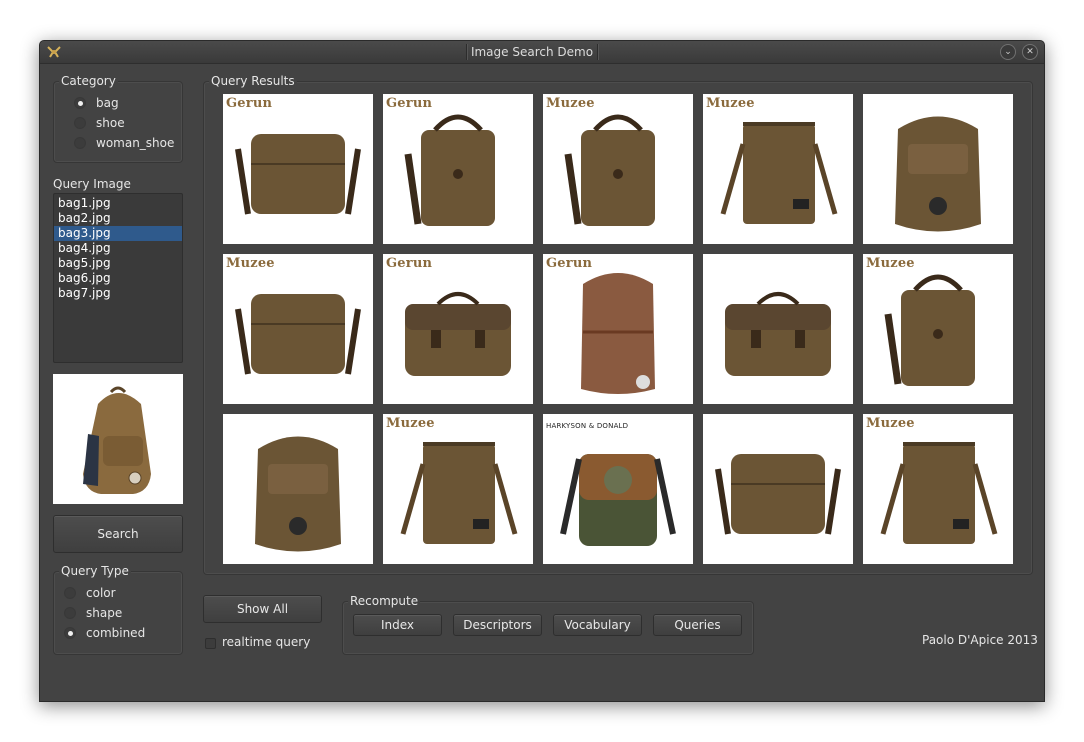  I want to click on query-type-group: Query Type color shape combined, so click(118, 609).